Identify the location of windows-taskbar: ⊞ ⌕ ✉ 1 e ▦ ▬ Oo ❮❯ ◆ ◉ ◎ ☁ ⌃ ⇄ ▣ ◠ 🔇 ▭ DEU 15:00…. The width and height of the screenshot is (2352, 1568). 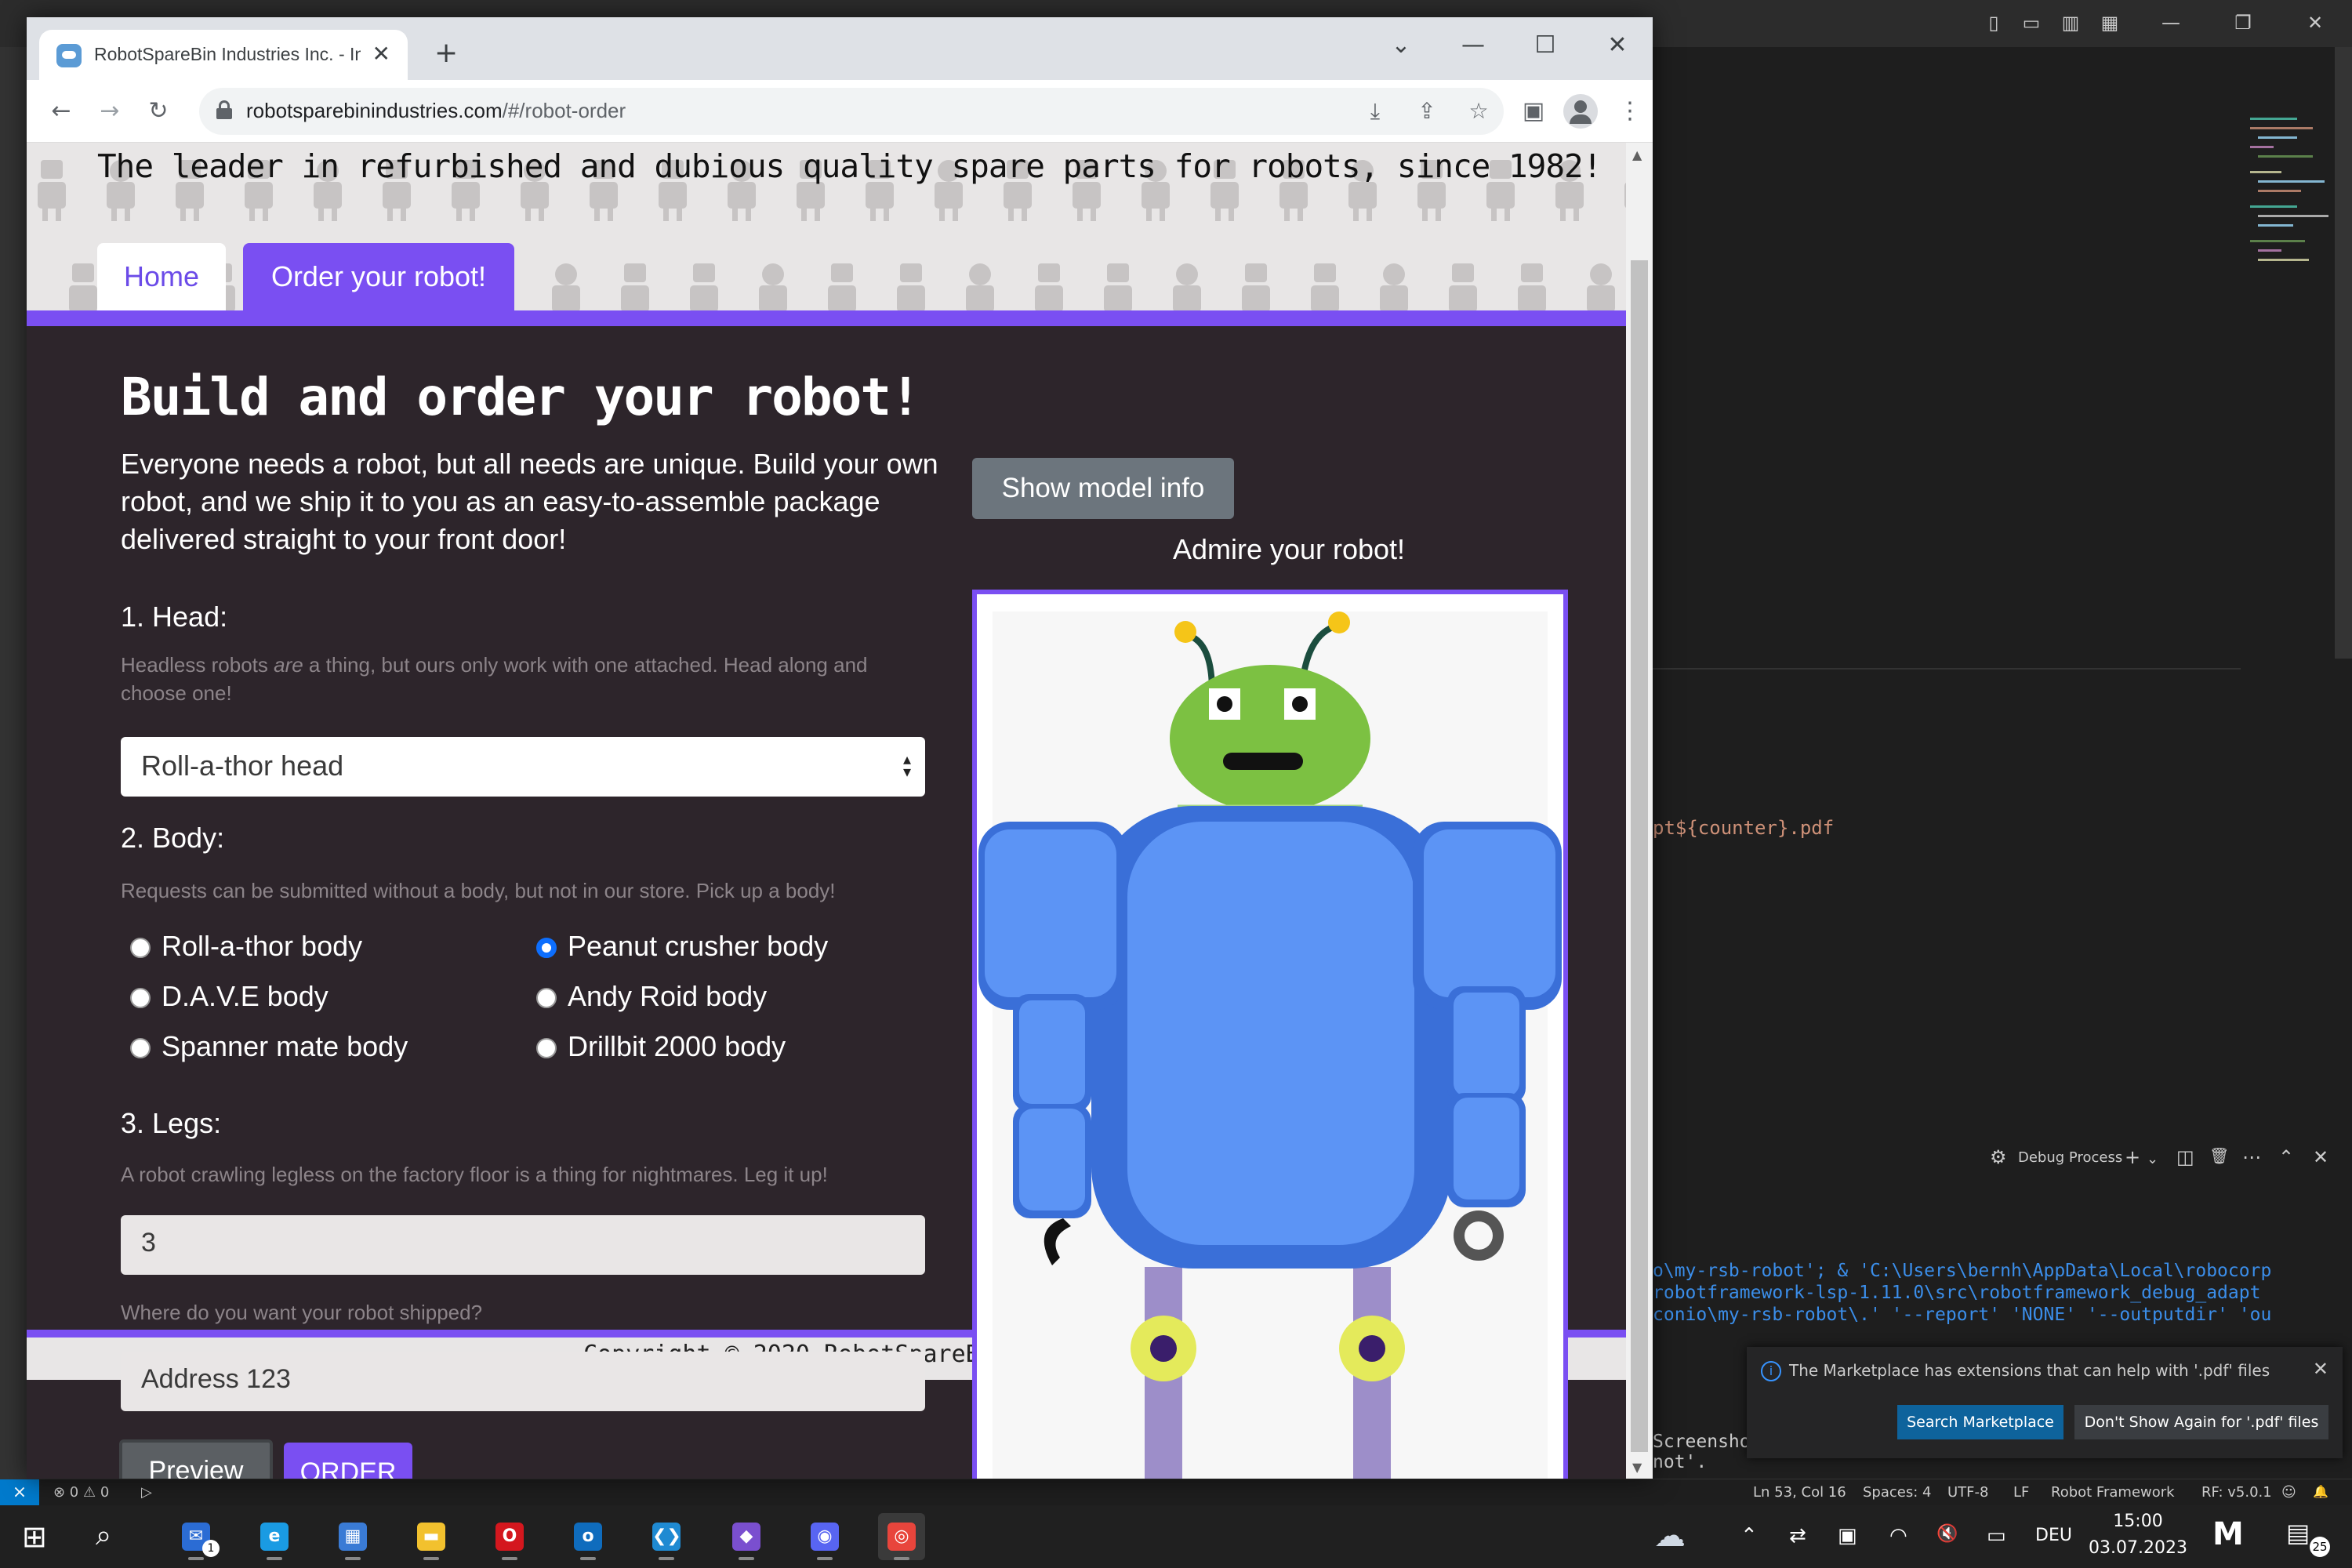
(1176, 1536).